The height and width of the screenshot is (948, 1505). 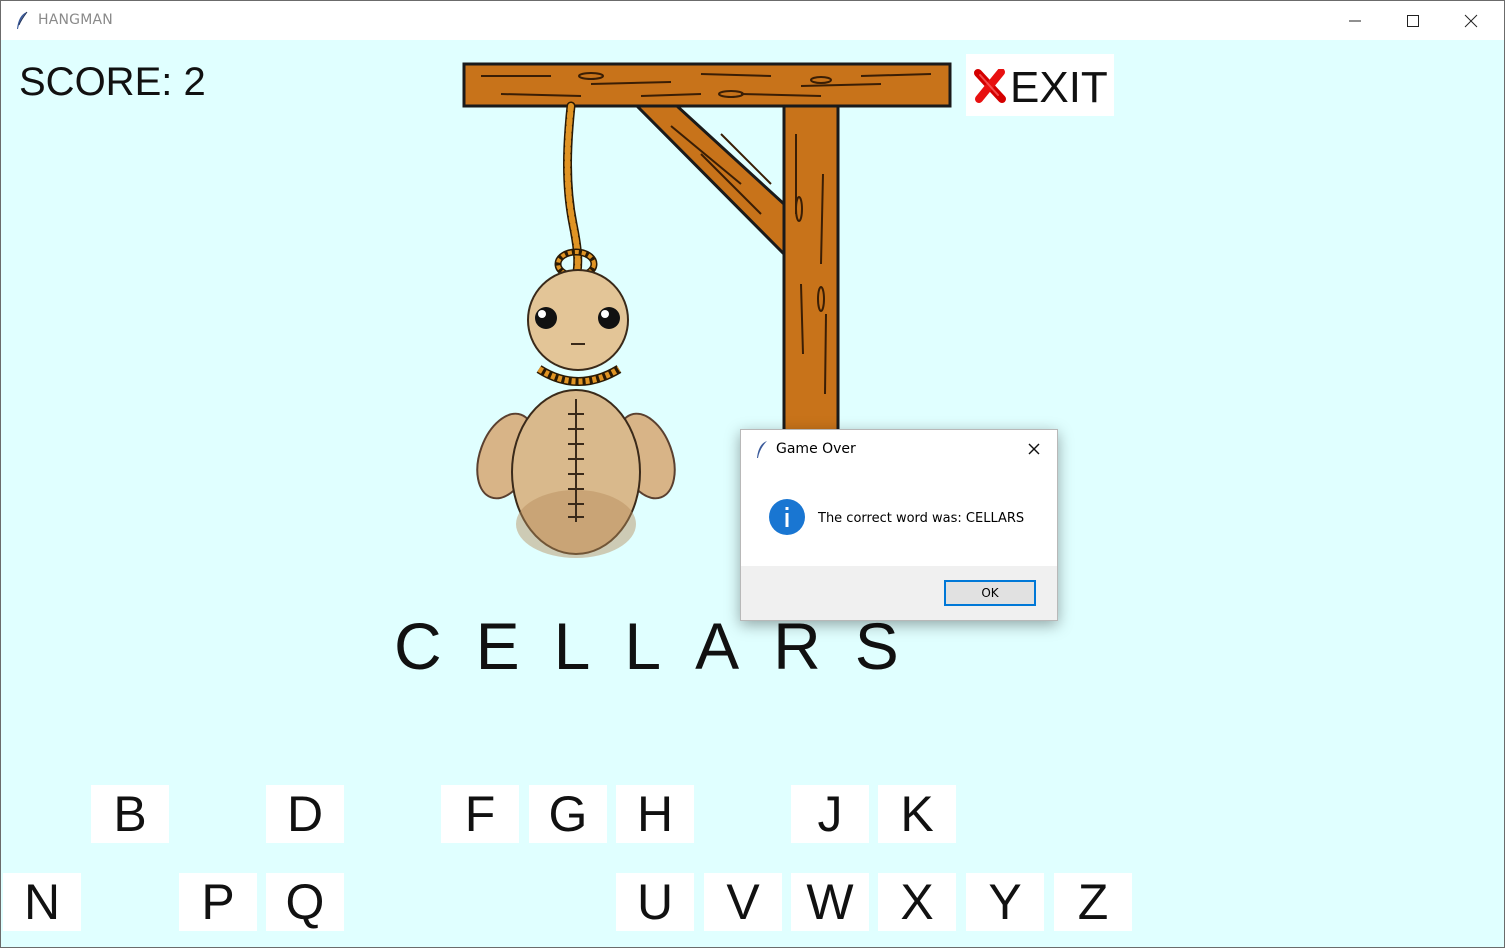 What do you see at coordinates (576, 190) in the screenshot?
I see `rope` at bounding box center [576, 190].